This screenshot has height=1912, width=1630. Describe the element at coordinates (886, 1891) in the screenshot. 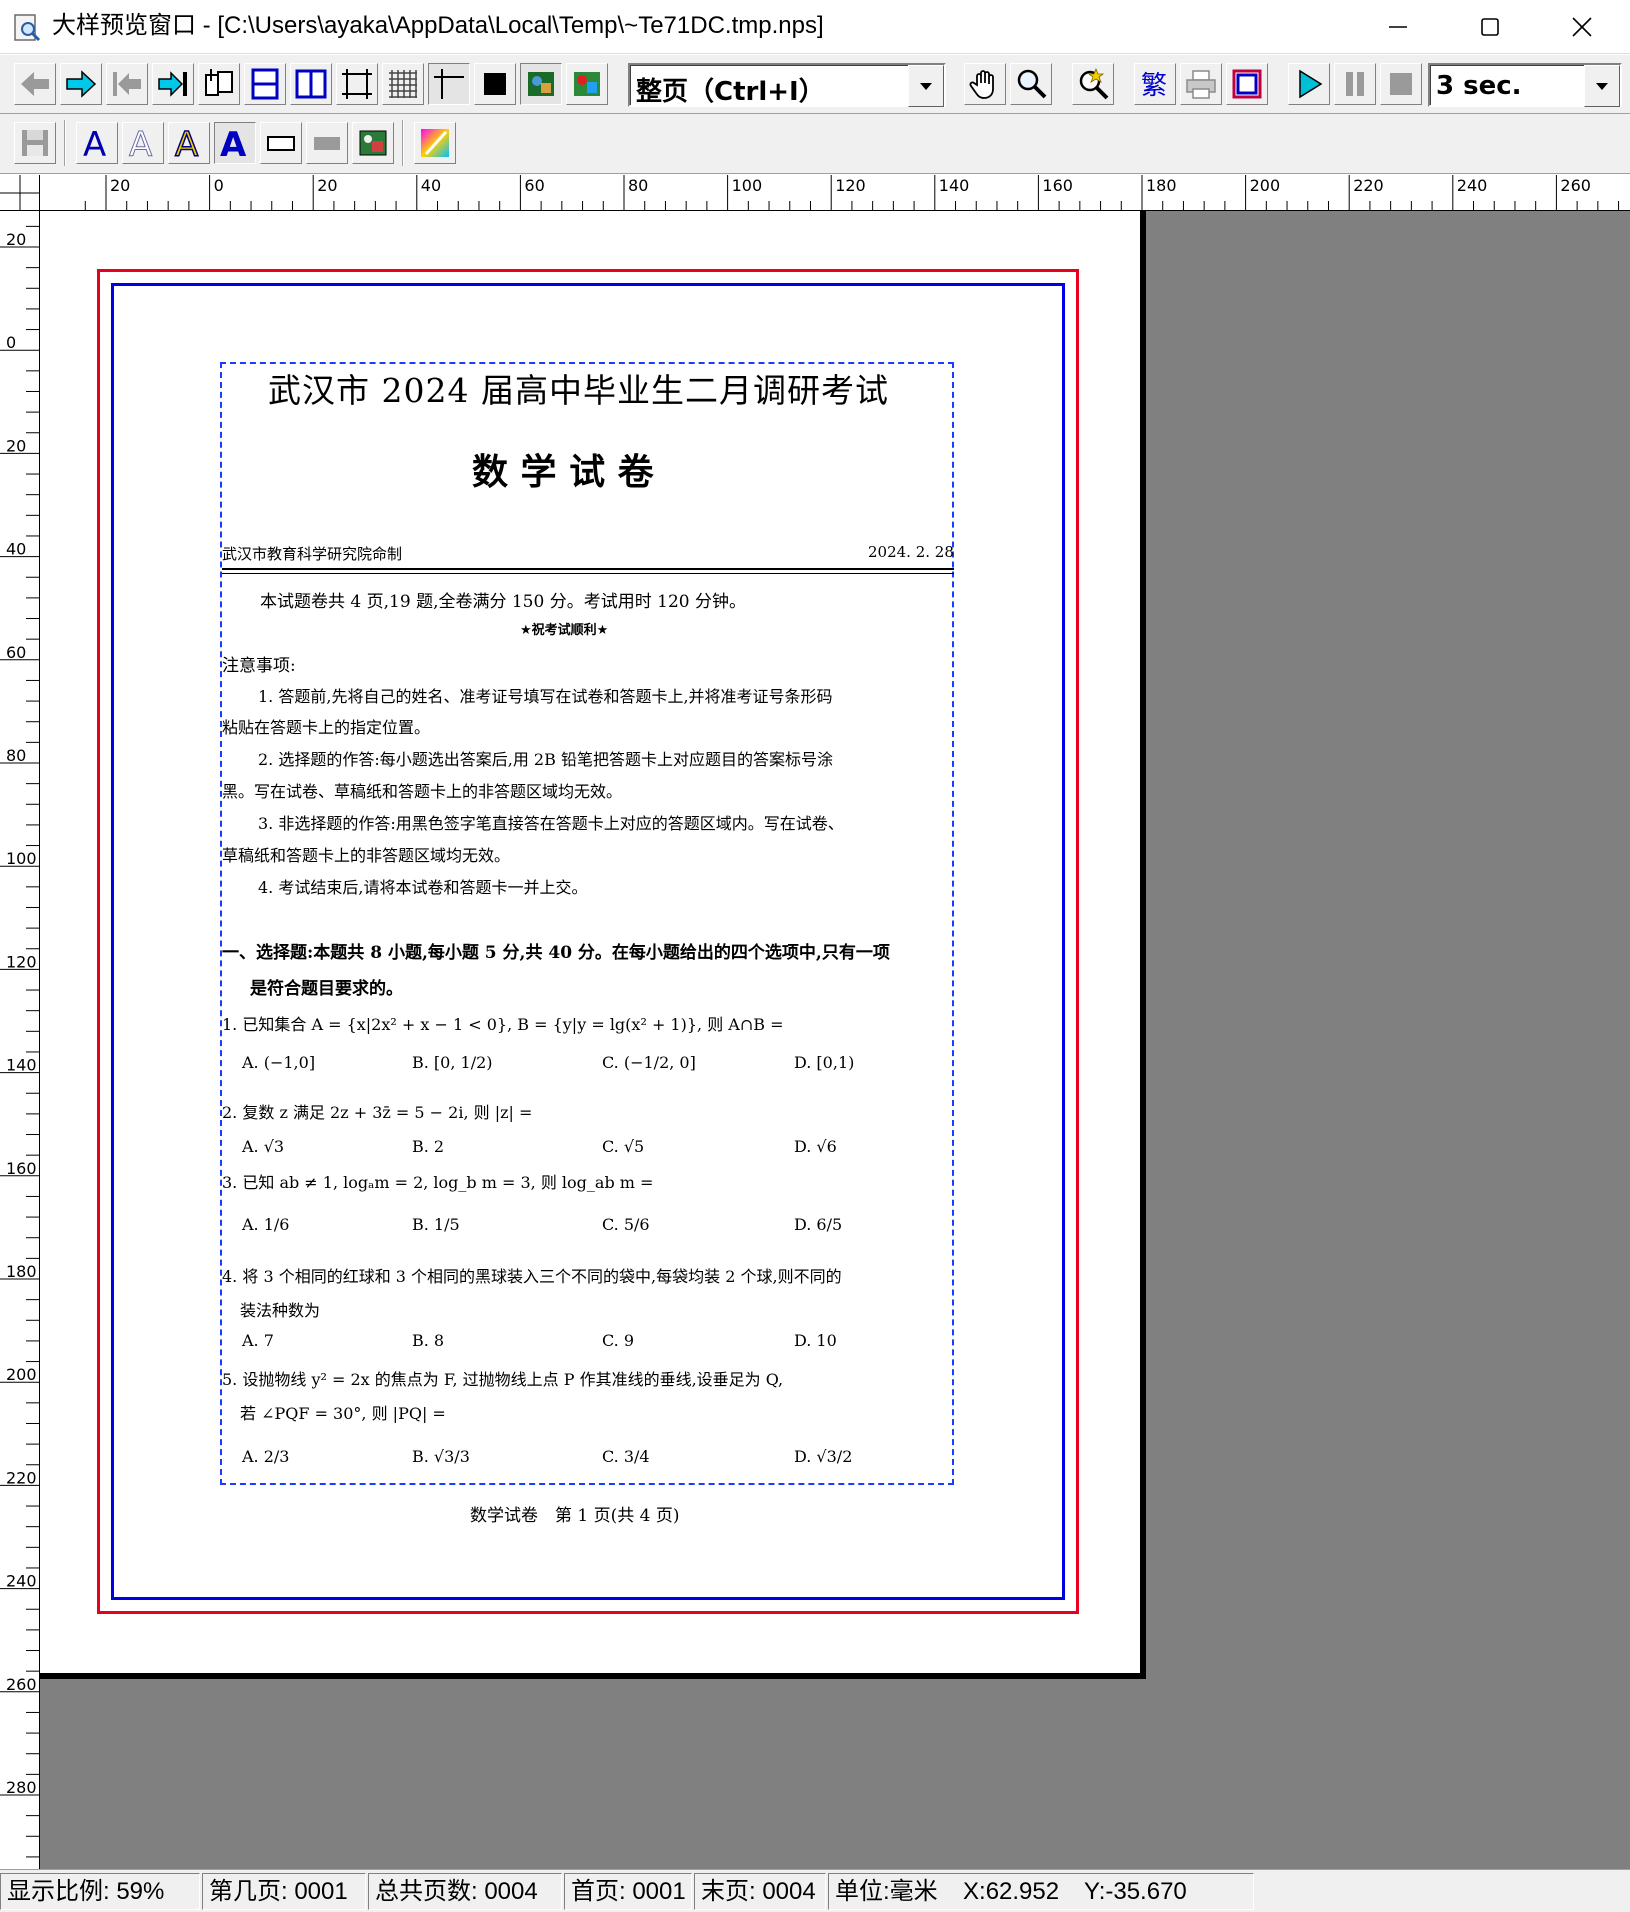

I see `status-unit: 单位:毫米` at that location.